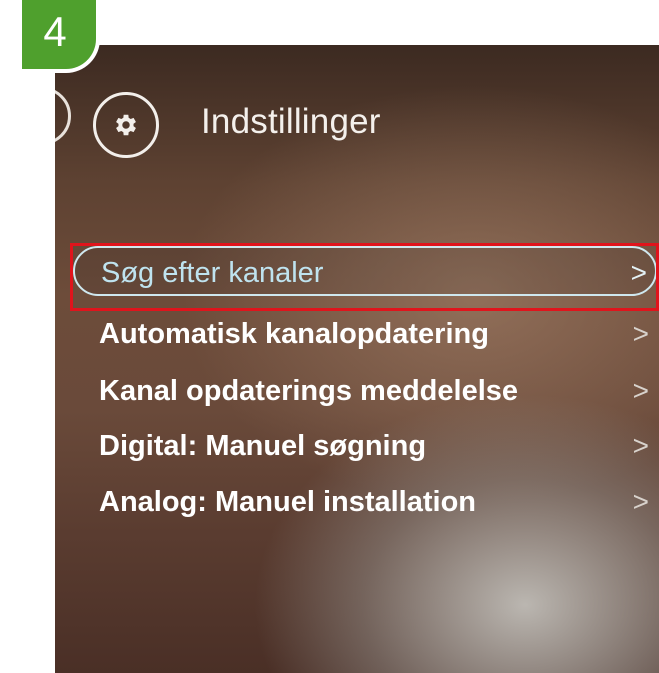 The image size is (659, 673). Describe the element at coordinates (364, 277) in the screenshot. I see `highlight-annotation-box` at that location.